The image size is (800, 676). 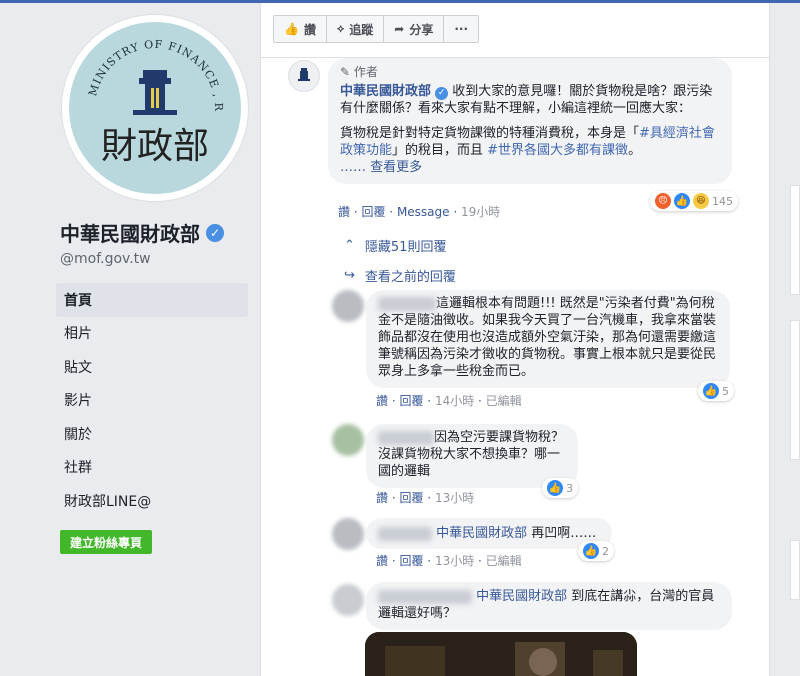 I want to click on attached-image, so click(x=501, y=654).